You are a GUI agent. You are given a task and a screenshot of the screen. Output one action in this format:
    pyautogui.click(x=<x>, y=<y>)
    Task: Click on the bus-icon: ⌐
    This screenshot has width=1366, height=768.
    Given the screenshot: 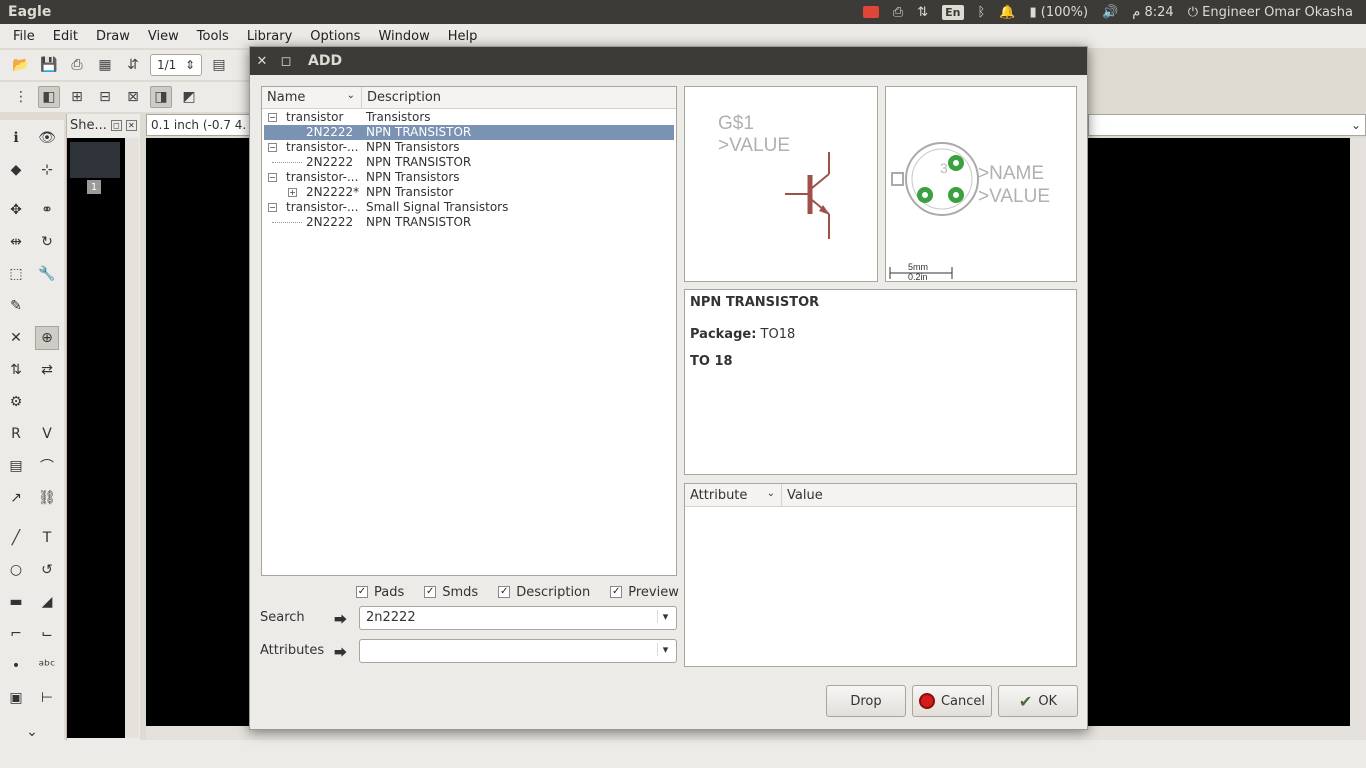 What is the action you would take?
    pyautogui.click(x=16, y=634)
    